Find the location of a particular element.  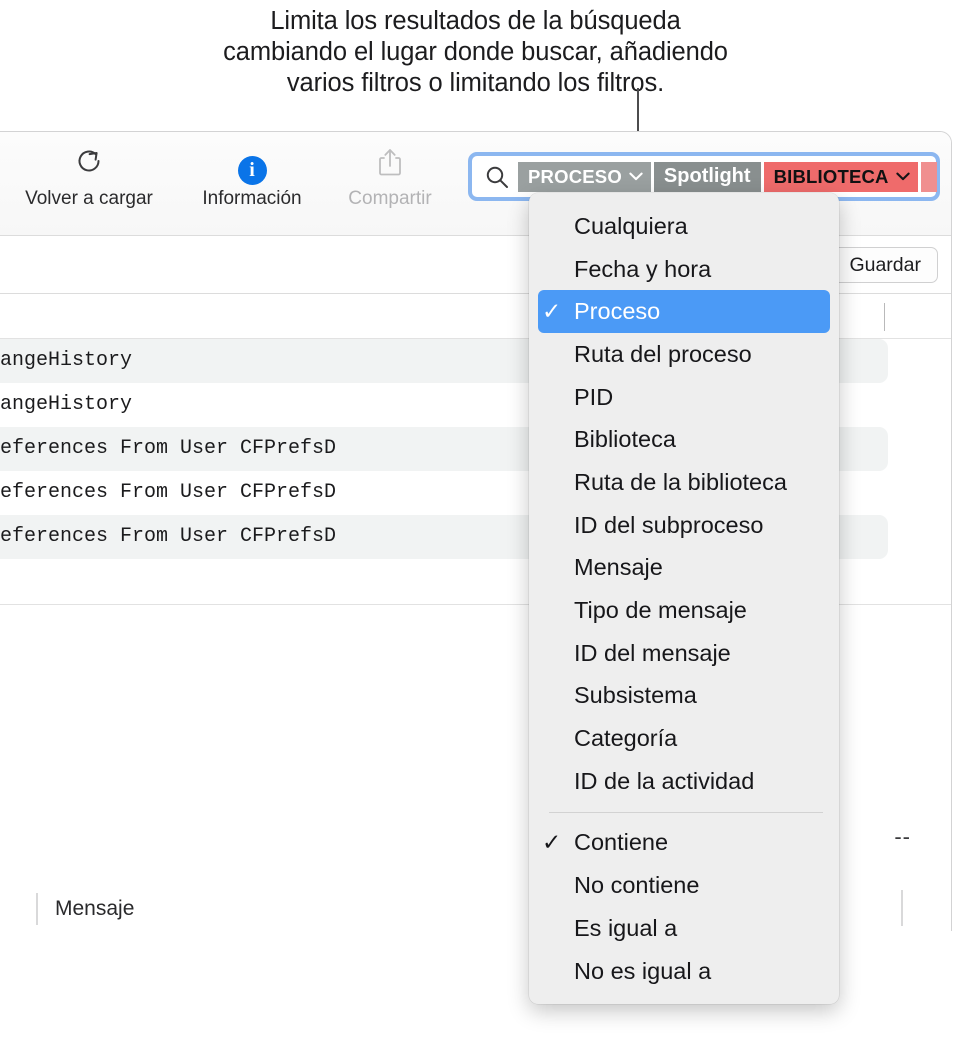

menu-item-tipo-de-mensaje: Tipo de mensaje is located at coordinates (684, 610).